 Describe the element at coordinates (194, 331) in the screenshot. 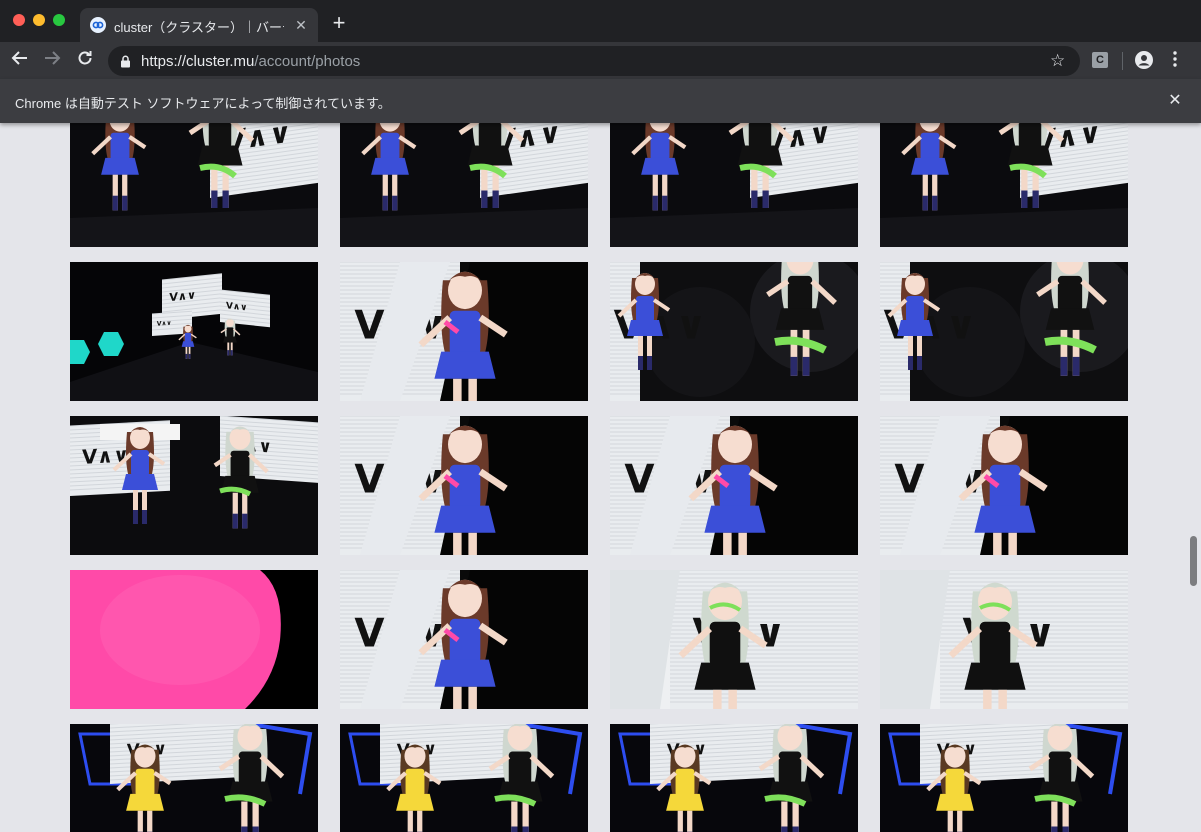

I see `photo-thumbnail: V∧∨ V∧∨ V∧∨` at that location.